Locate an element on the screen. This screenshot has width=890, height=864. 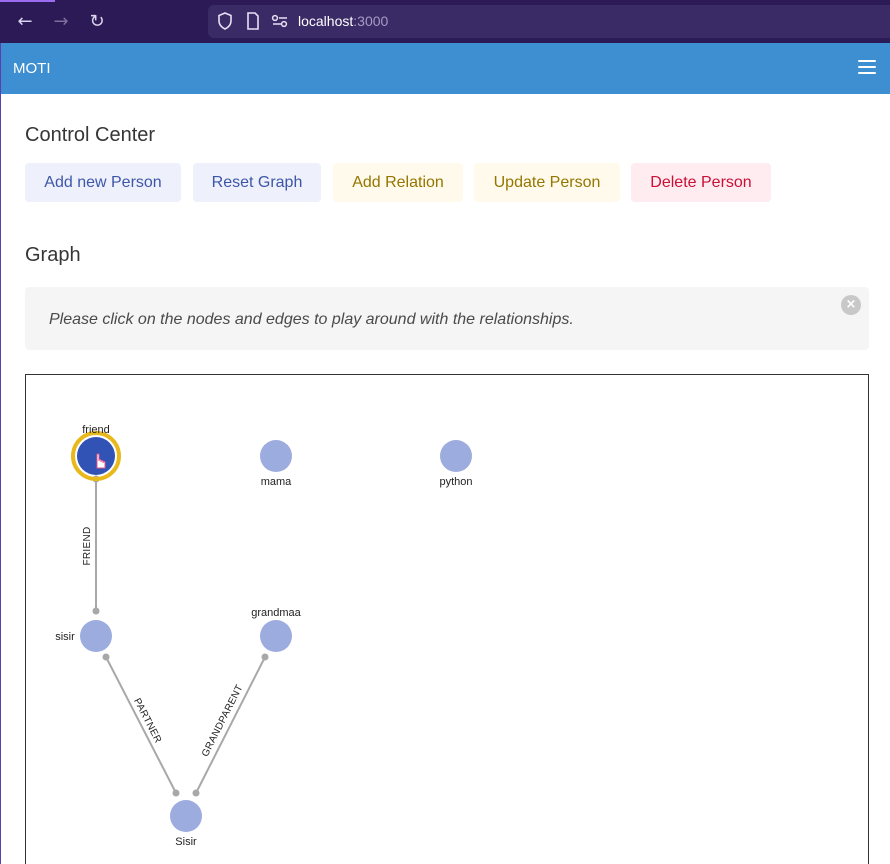
node-label-sisir-lower: sisir is located at coordinates (65, 637).